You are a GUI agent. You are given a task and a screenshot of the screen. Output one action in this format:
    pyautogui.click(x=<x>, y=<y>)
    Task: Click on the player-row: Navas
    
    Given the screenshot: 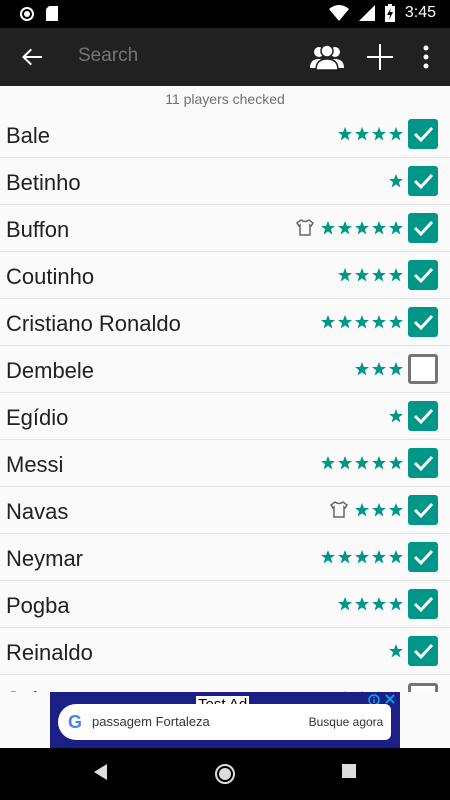 What is the action you would take?
    pyautogui.click(x=225, y=510)
    